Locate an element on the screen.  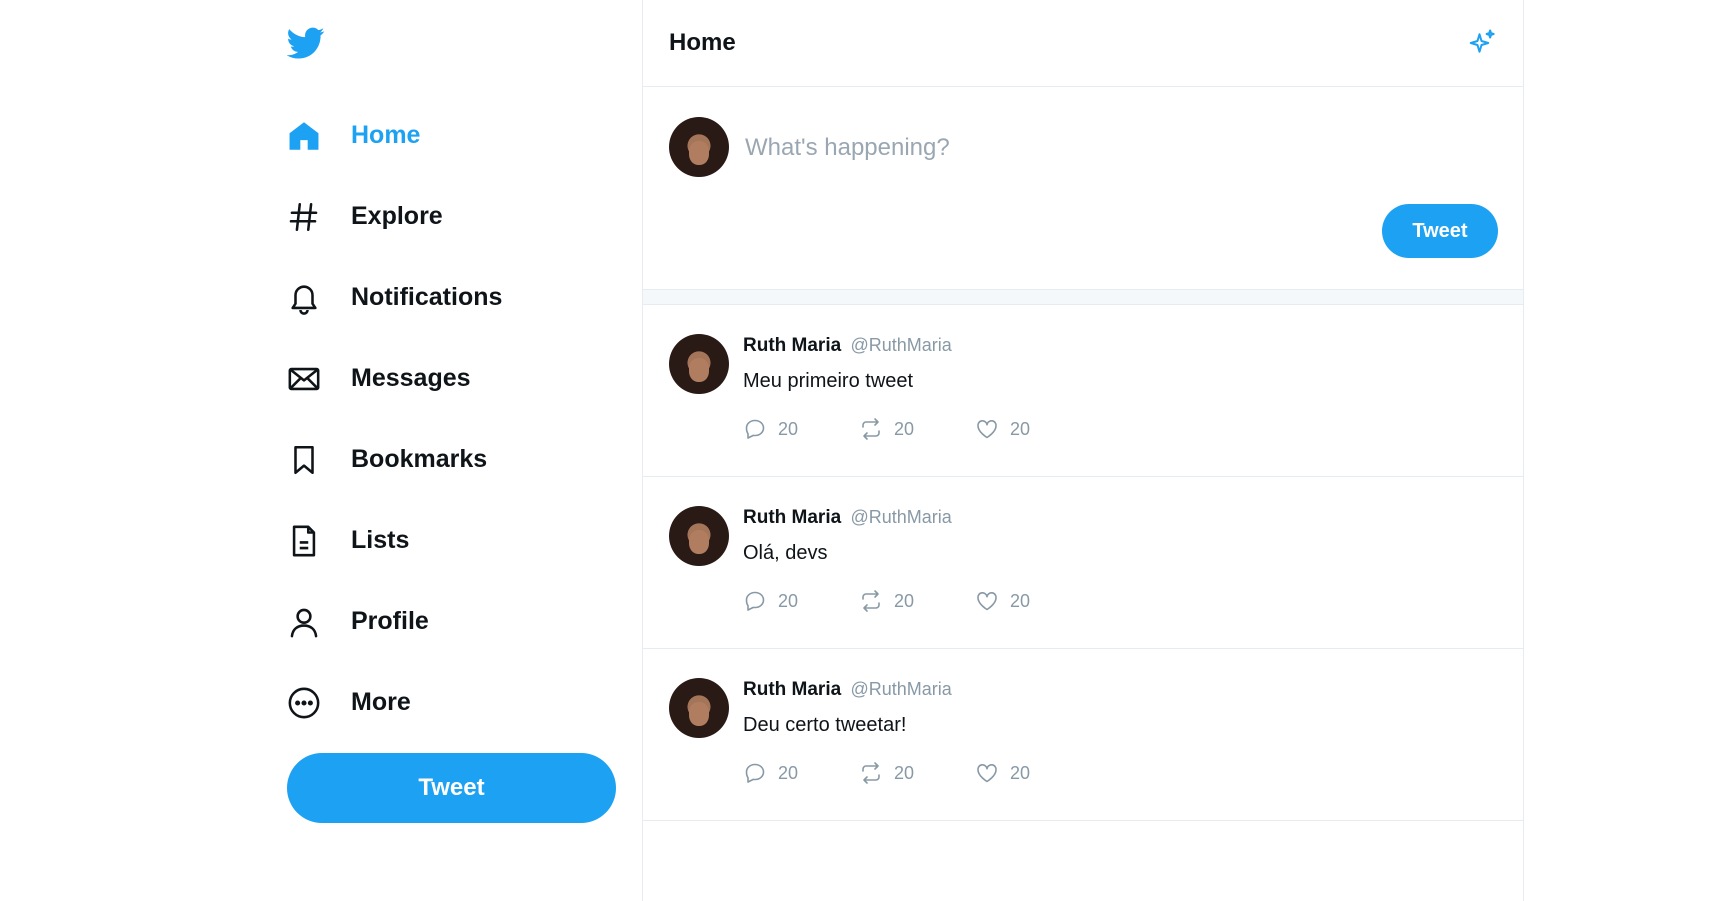
tweet-composer: Tweet is located at coordinates (1083, 188).